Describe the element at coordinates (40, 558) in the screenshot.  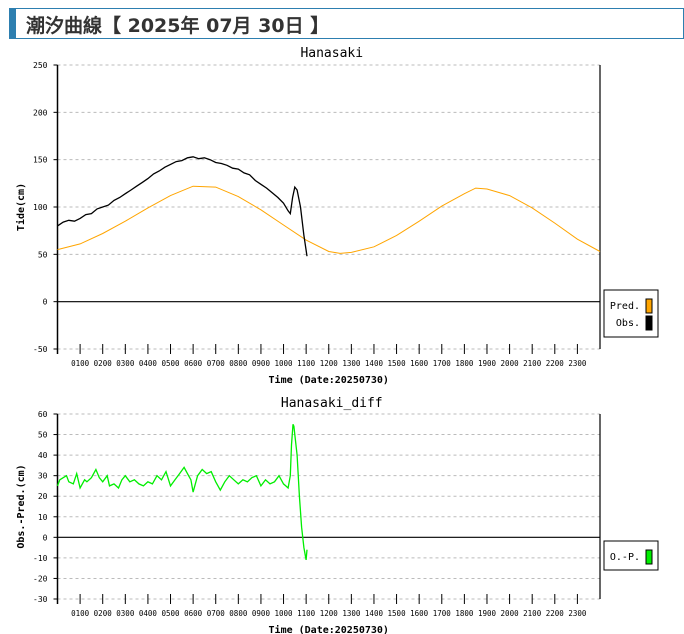
I see `y-tick-label: -10` at that location.